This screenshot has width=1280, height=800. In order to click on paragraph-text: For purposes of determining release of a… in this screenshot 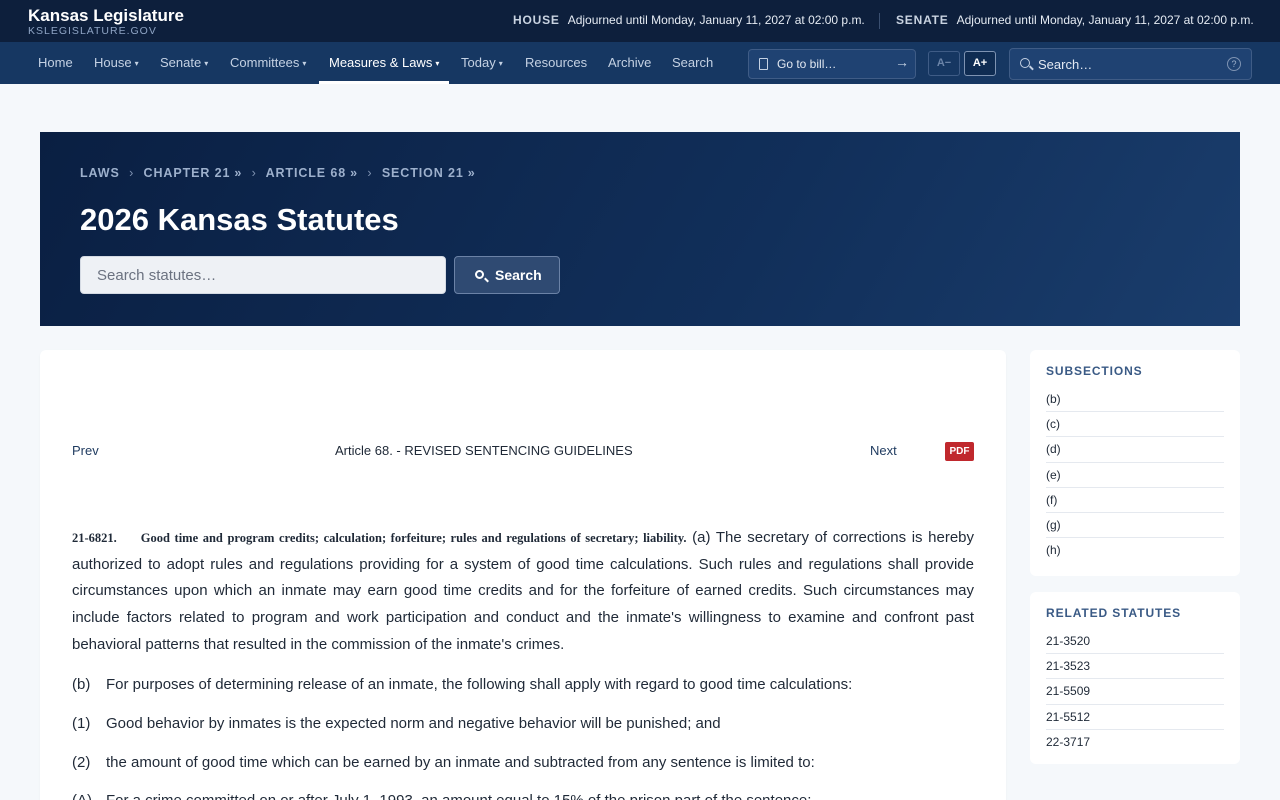, I will do `click(479, 684)`.